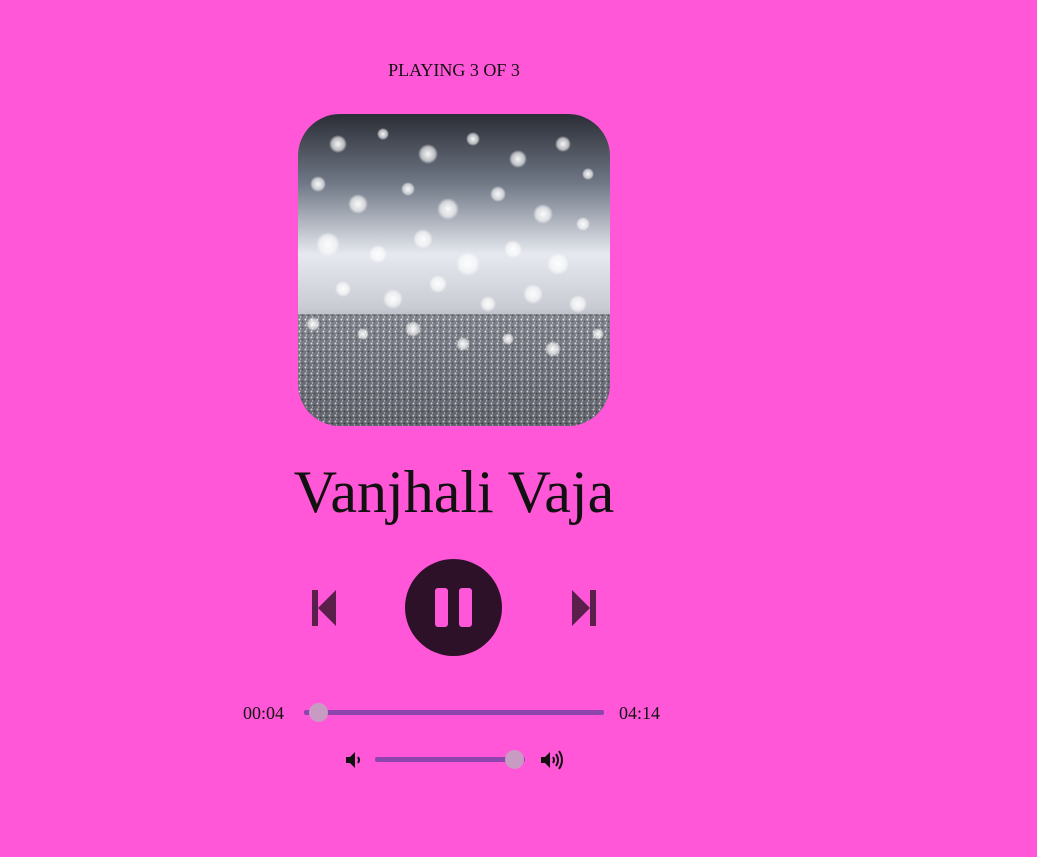  What do you see at coordinates (454, 492) in the screenshot?
I see `track-title: Vanjhali Vaja` at bounding box center [454, 492].